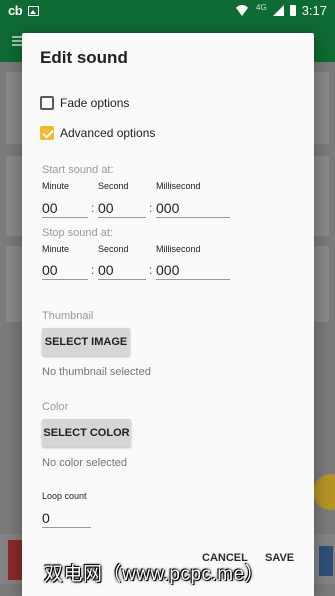 This screenshot has height=596, width=335. Describe the element at coordinates (122, 208) in the screenshot. I see `start-second-input: 00` at that location.